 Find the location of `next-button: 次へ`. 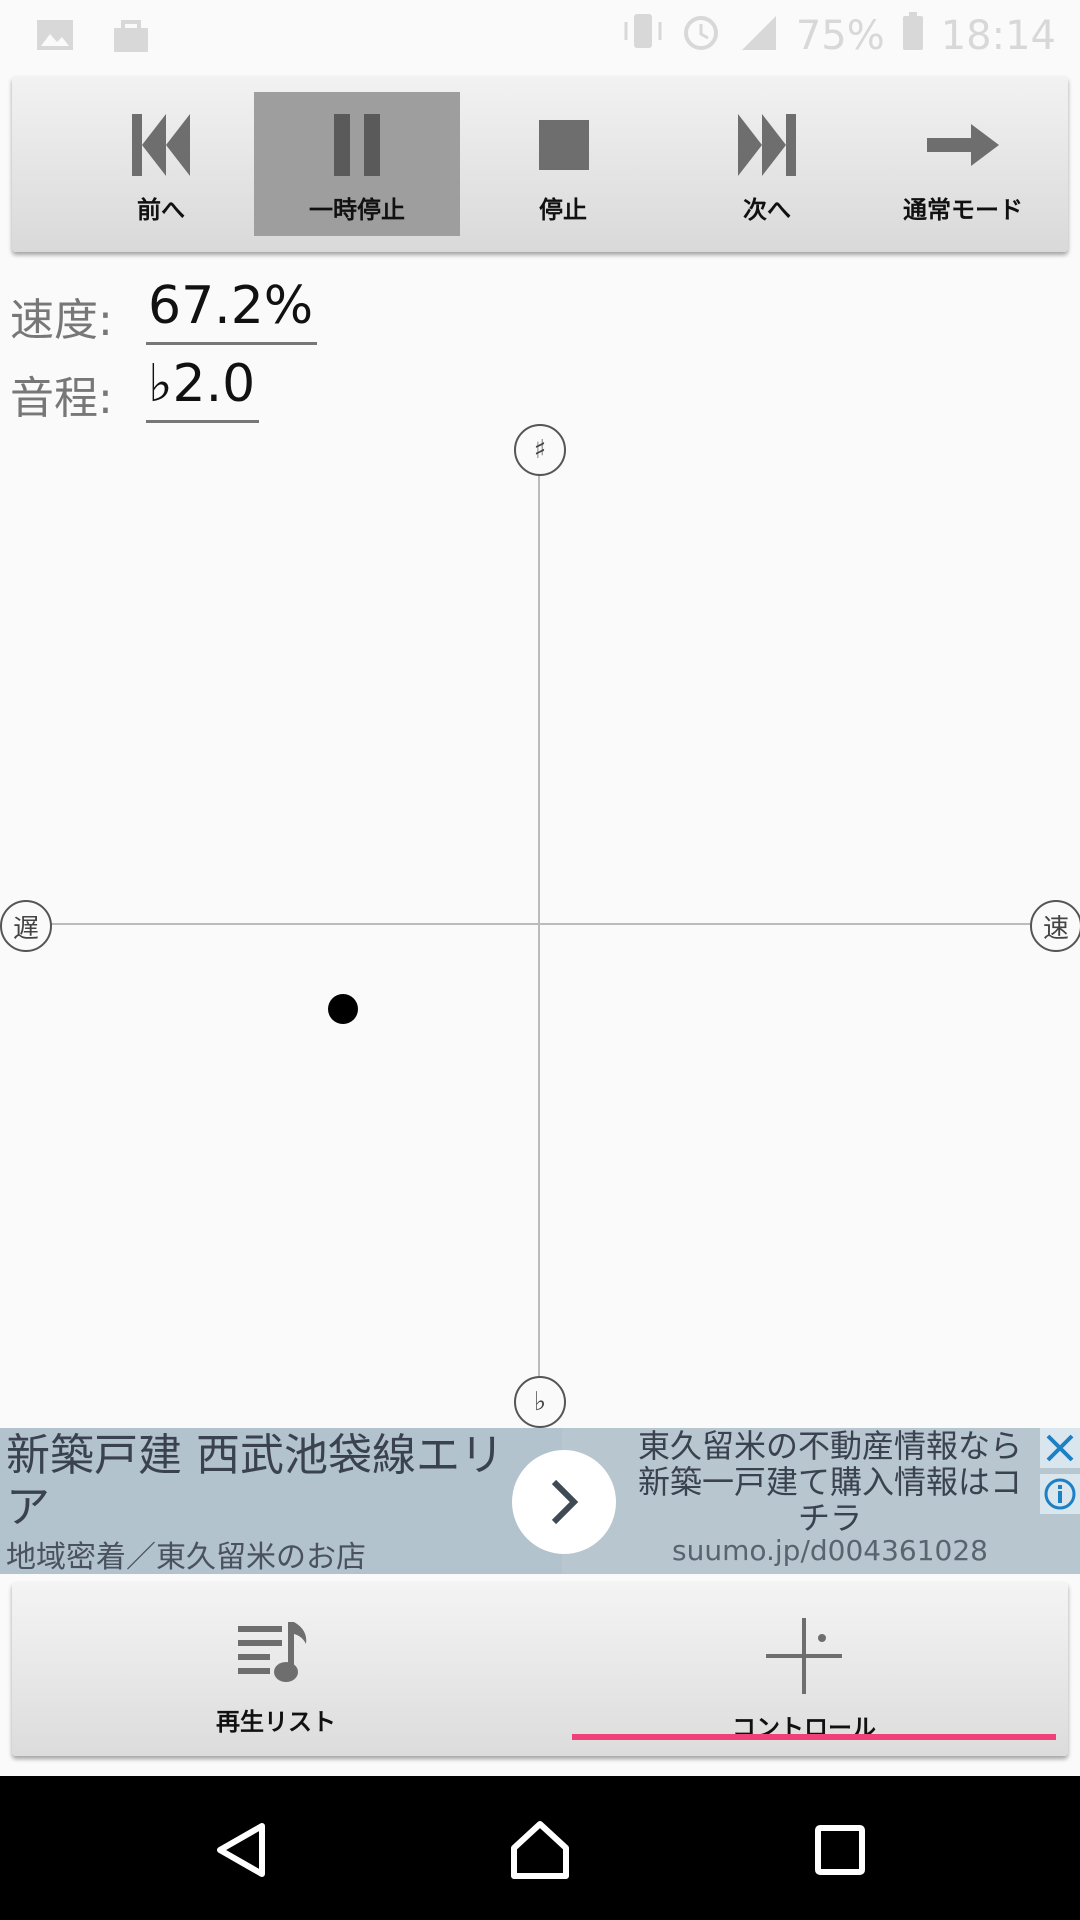

next-button: 次へ is located at coordinates (767, 164).